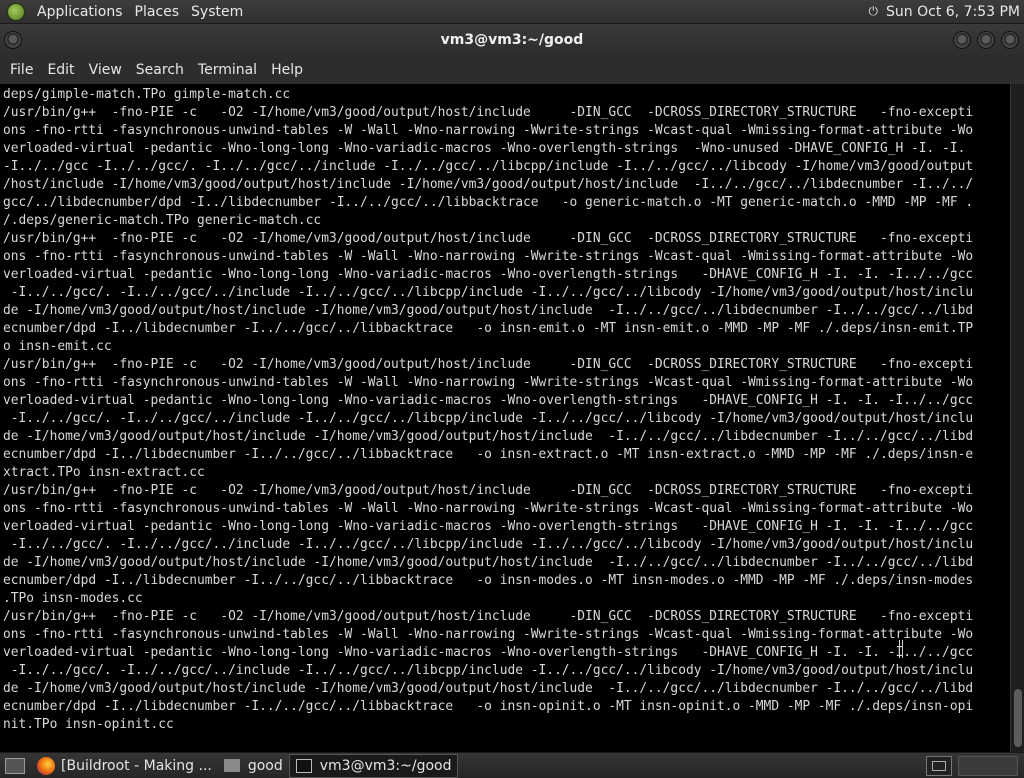 The image size is (1024, 778). I want to click on scrollbar-thumb, so click(1018, 718).